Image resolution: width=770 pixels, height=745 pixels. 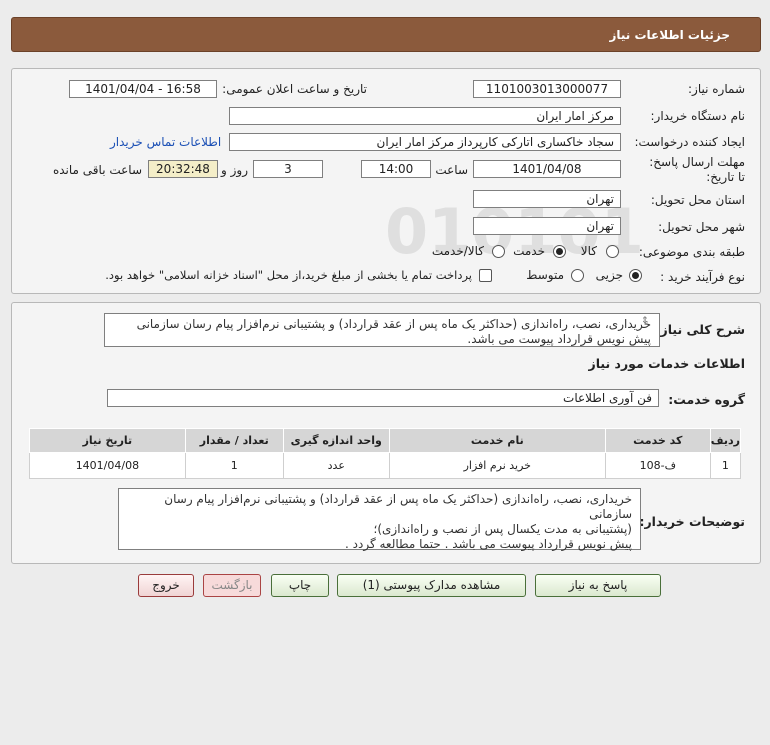 I want to click on deadline-time-label: ساعت, so click(x=451, y=170).